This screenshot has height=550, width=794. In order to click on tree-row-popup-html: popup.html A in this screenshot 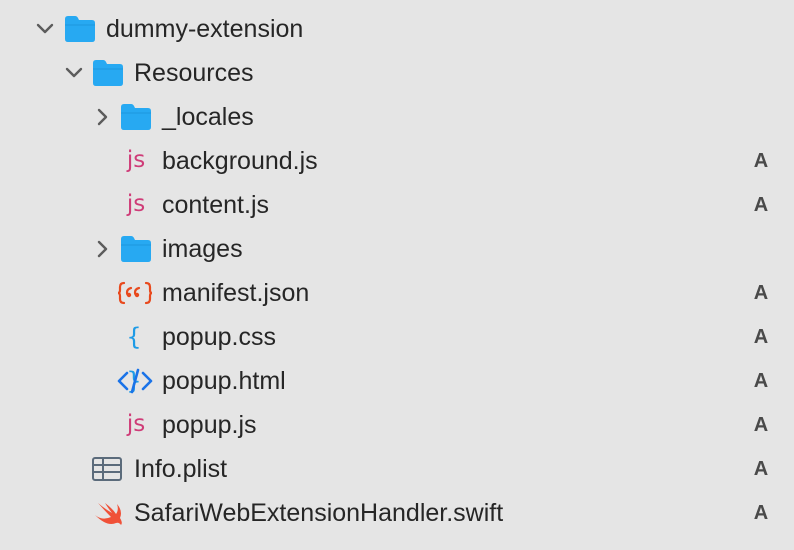, I will do `click(397, 381)`.